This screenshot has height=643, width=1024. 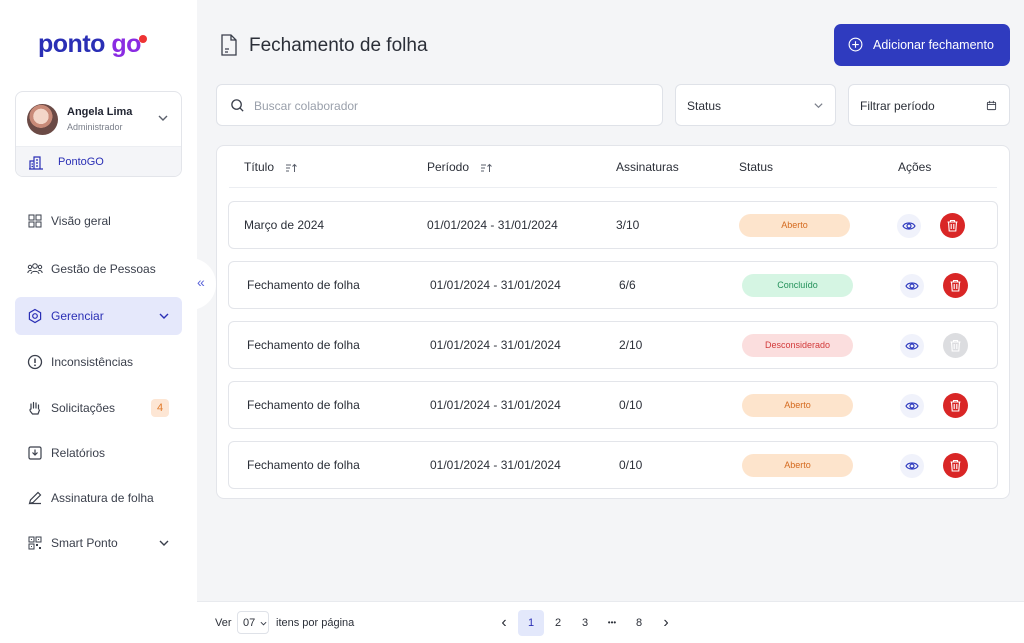 I want to click on sidebar-item-smart-ponto: Smart Ponto, so click(x=98, y=543).